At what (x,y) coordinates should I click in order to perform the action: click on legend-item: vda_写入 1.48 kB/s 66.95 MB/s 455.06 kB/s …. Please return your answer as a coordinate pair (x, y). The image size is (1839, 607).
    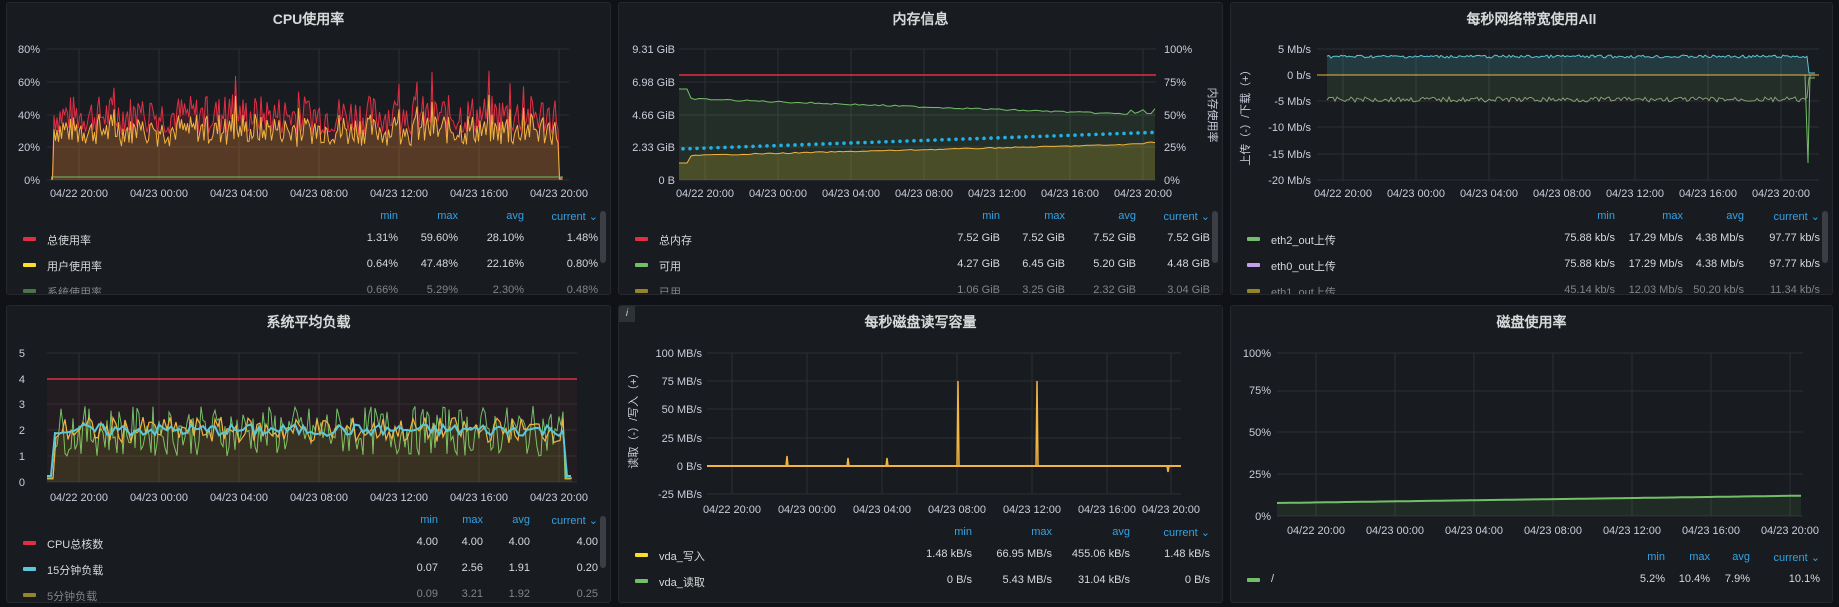
    Looking at the image, I should click on (914, 555).